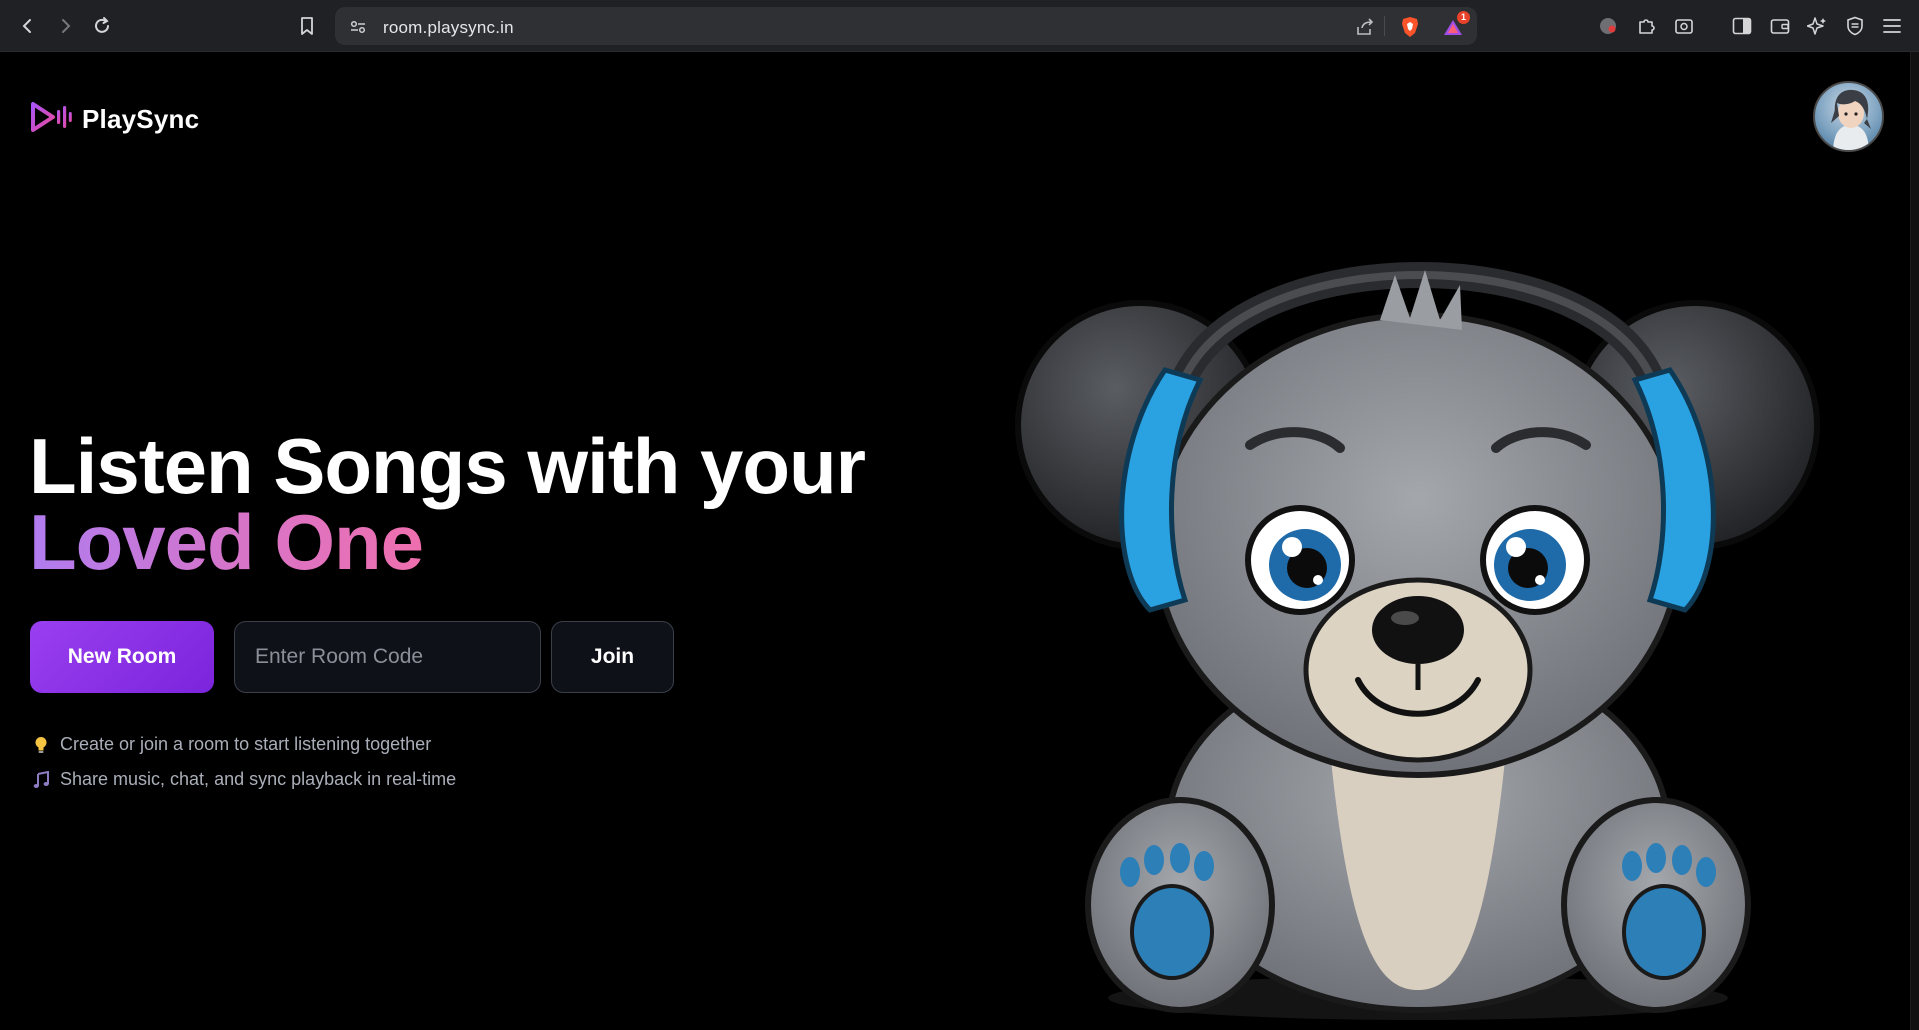  I want to click on menu-icon, so click(1892, 26).